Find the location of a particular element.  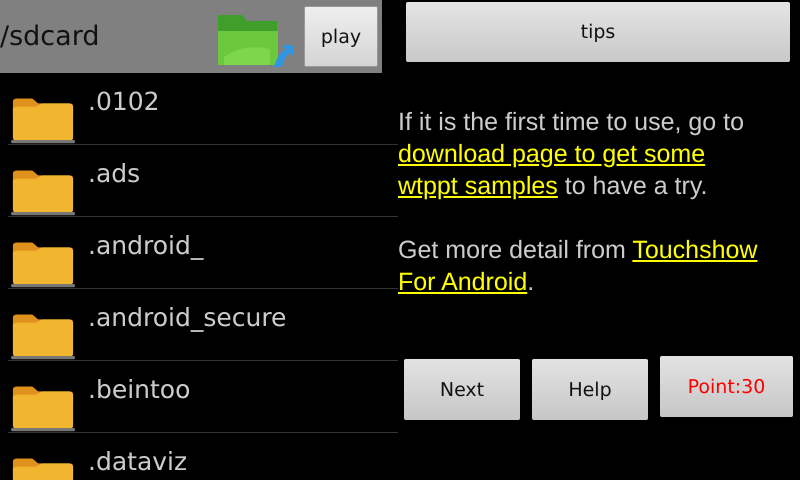

info-paragraph: Get more detail from Touchshow For Android. is located at coordinates (578, 266).